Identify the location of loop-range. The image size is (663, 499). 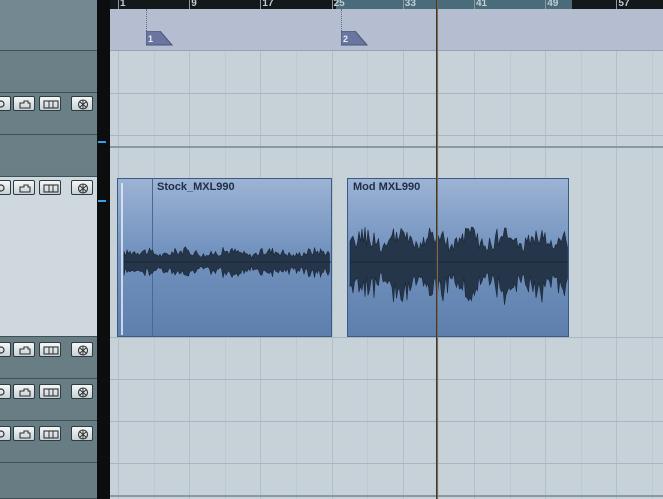
(454, 4).